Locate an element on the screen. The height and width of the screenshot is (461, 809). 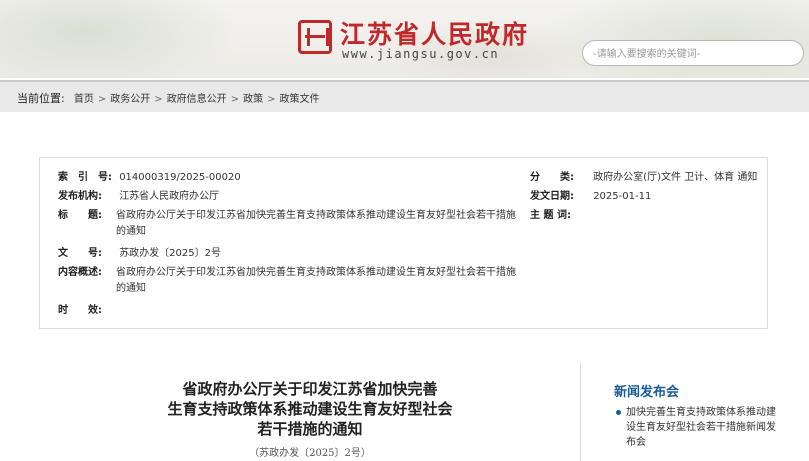
meta-docno-row: 文 号: 苏政办发〔2025〕2号 is located at coordinates (139, 254).